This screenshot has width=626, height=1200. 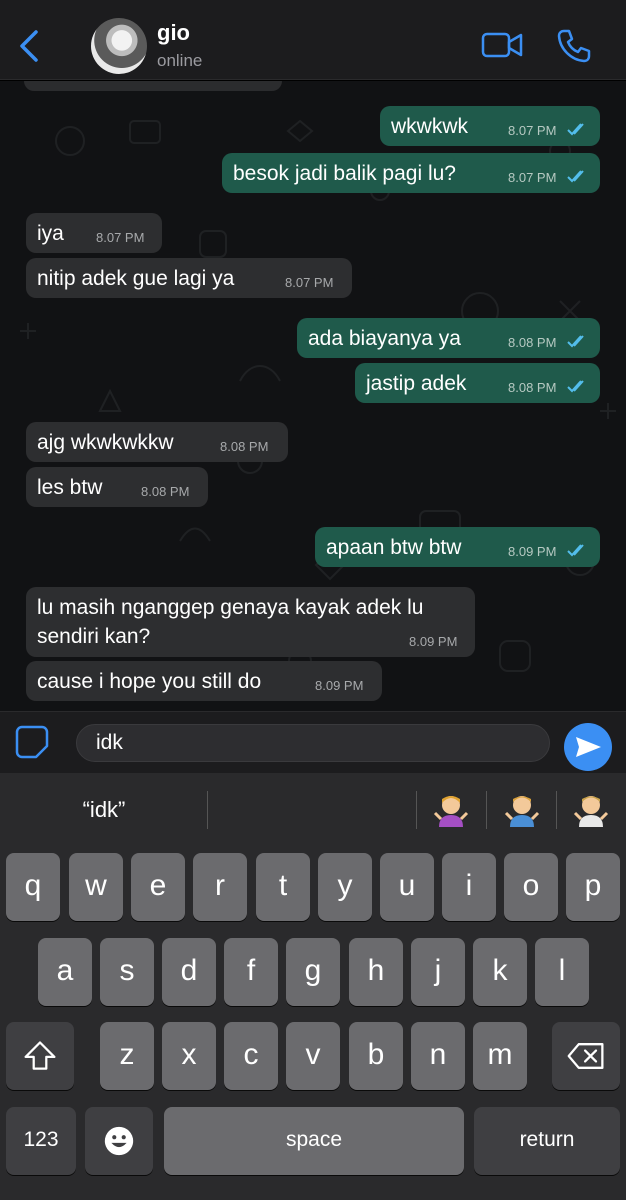 I want to click on key-m: m, so click(x=500, y=1056).